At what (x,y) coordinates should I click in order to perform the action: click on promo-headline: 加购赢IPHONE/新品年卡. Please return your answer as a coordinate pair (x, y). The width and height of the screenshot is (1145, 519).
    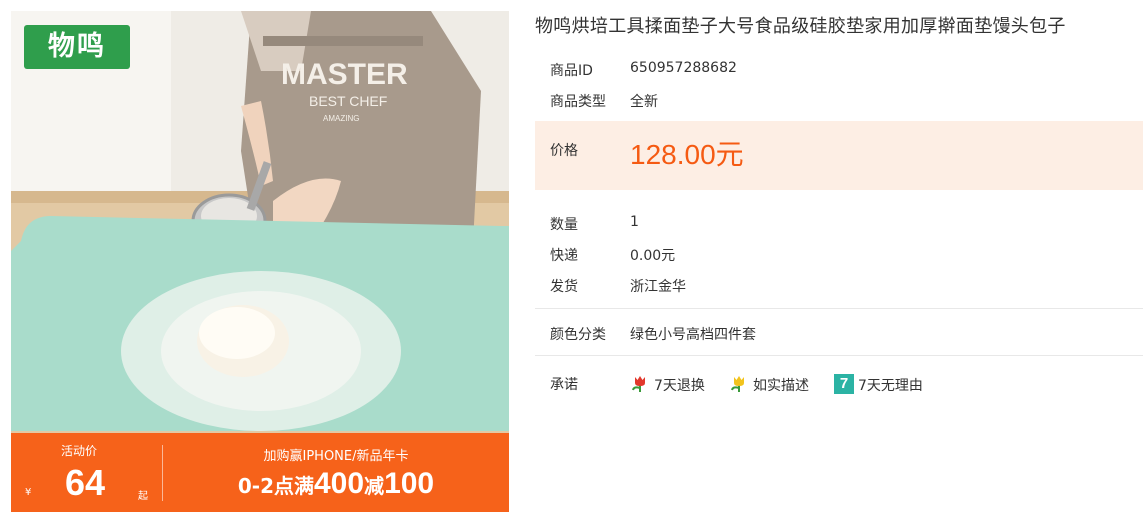
    Looking at the image, I should click on (336, 456).